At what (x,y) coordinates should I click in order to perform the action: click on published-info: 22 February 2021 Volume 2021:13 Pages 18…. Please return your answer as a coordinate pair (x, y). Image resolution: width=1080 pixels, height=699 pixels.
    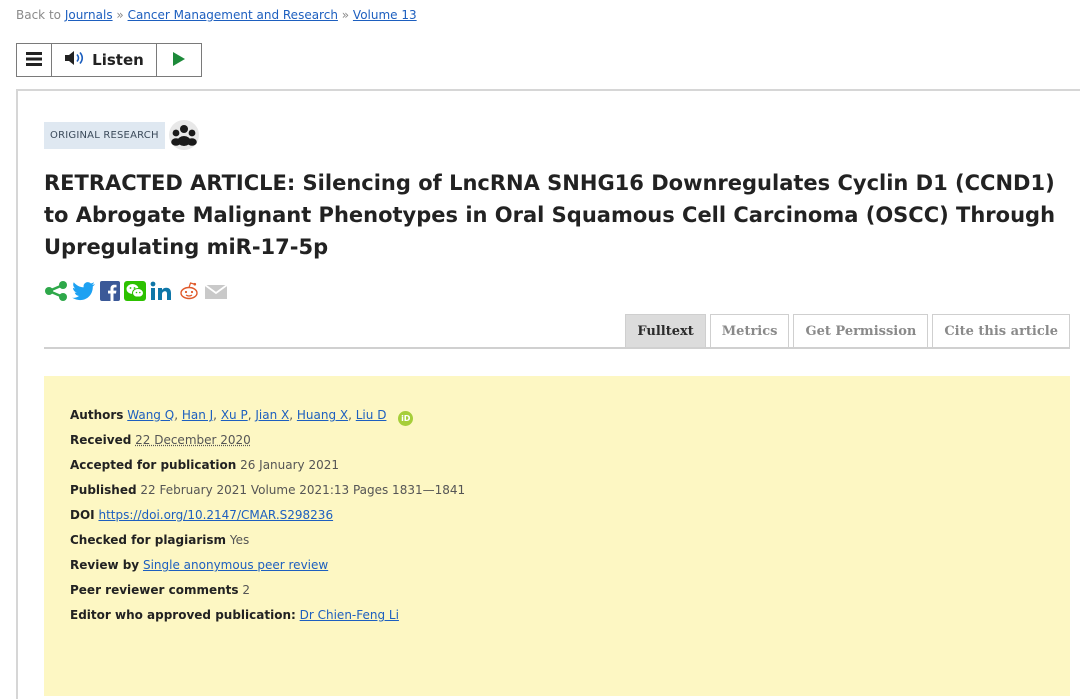
    Looking at the image, I should click on (302, 490).